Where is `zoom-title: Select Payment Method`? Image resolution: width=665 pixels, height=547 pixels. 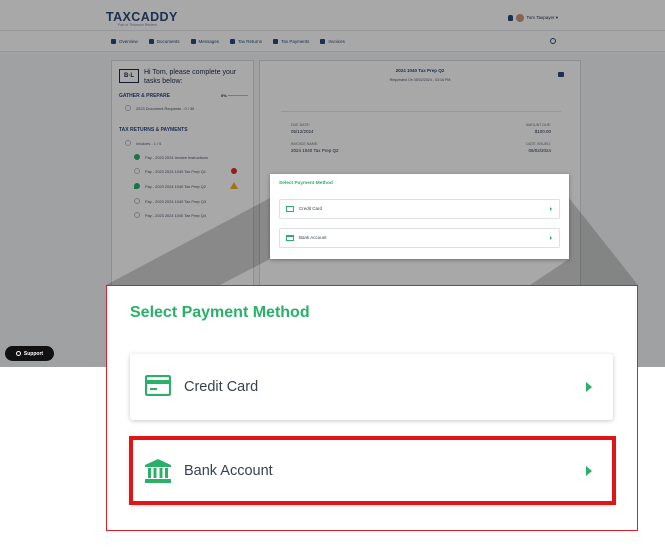 zoom-title: Select Payment Method is located at coordinates (220, 312).